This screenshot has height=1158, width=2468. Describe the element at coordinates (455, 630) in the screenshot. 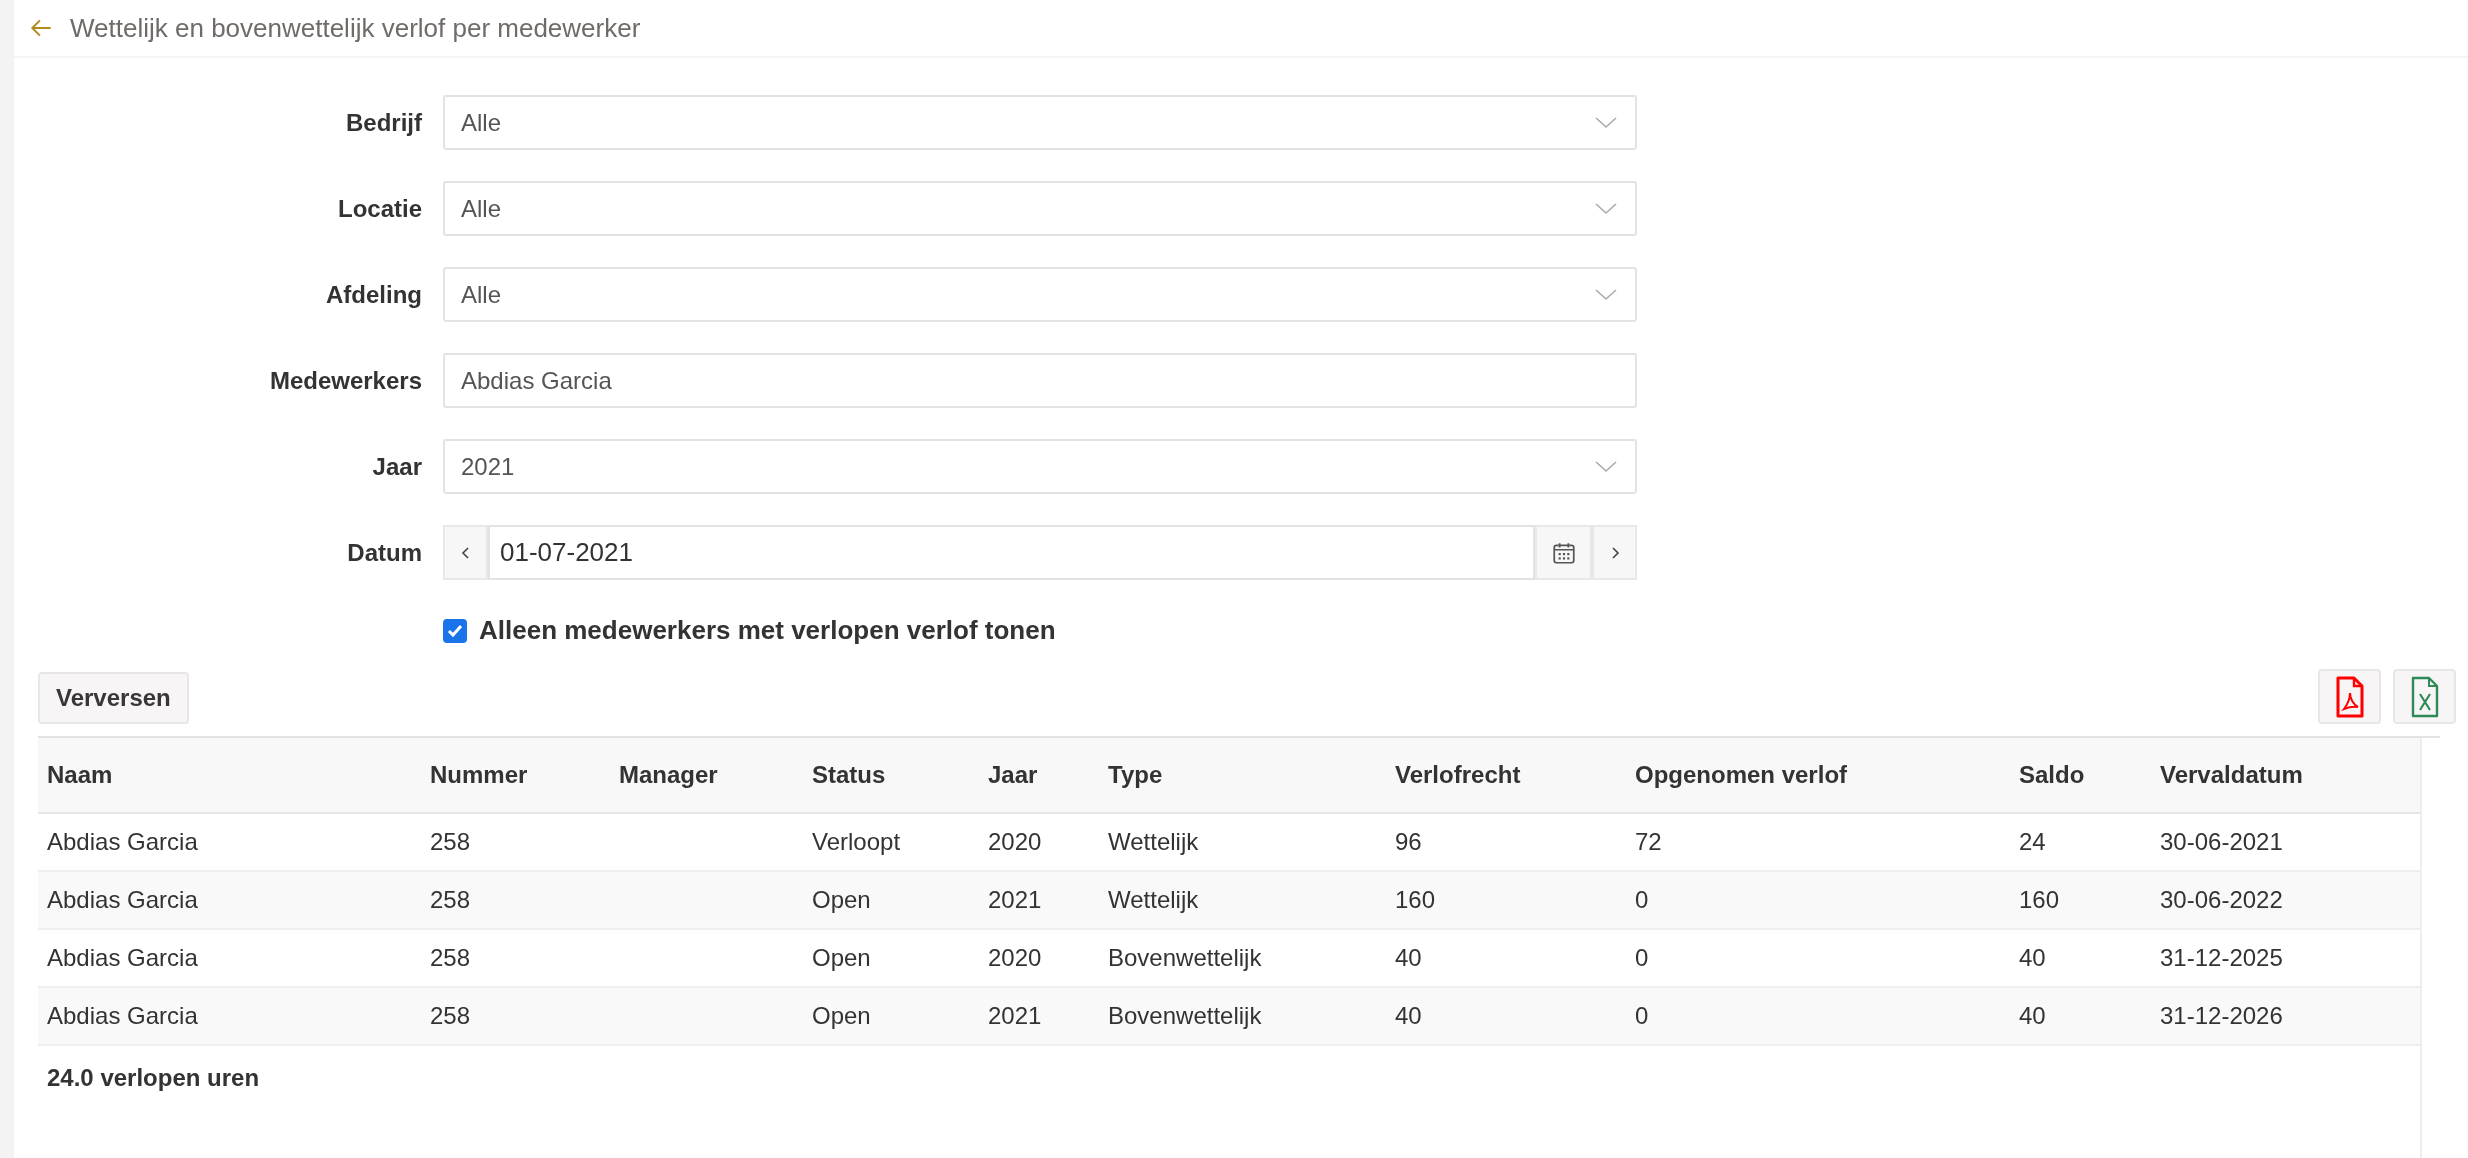

I see `checkbox` at that location.